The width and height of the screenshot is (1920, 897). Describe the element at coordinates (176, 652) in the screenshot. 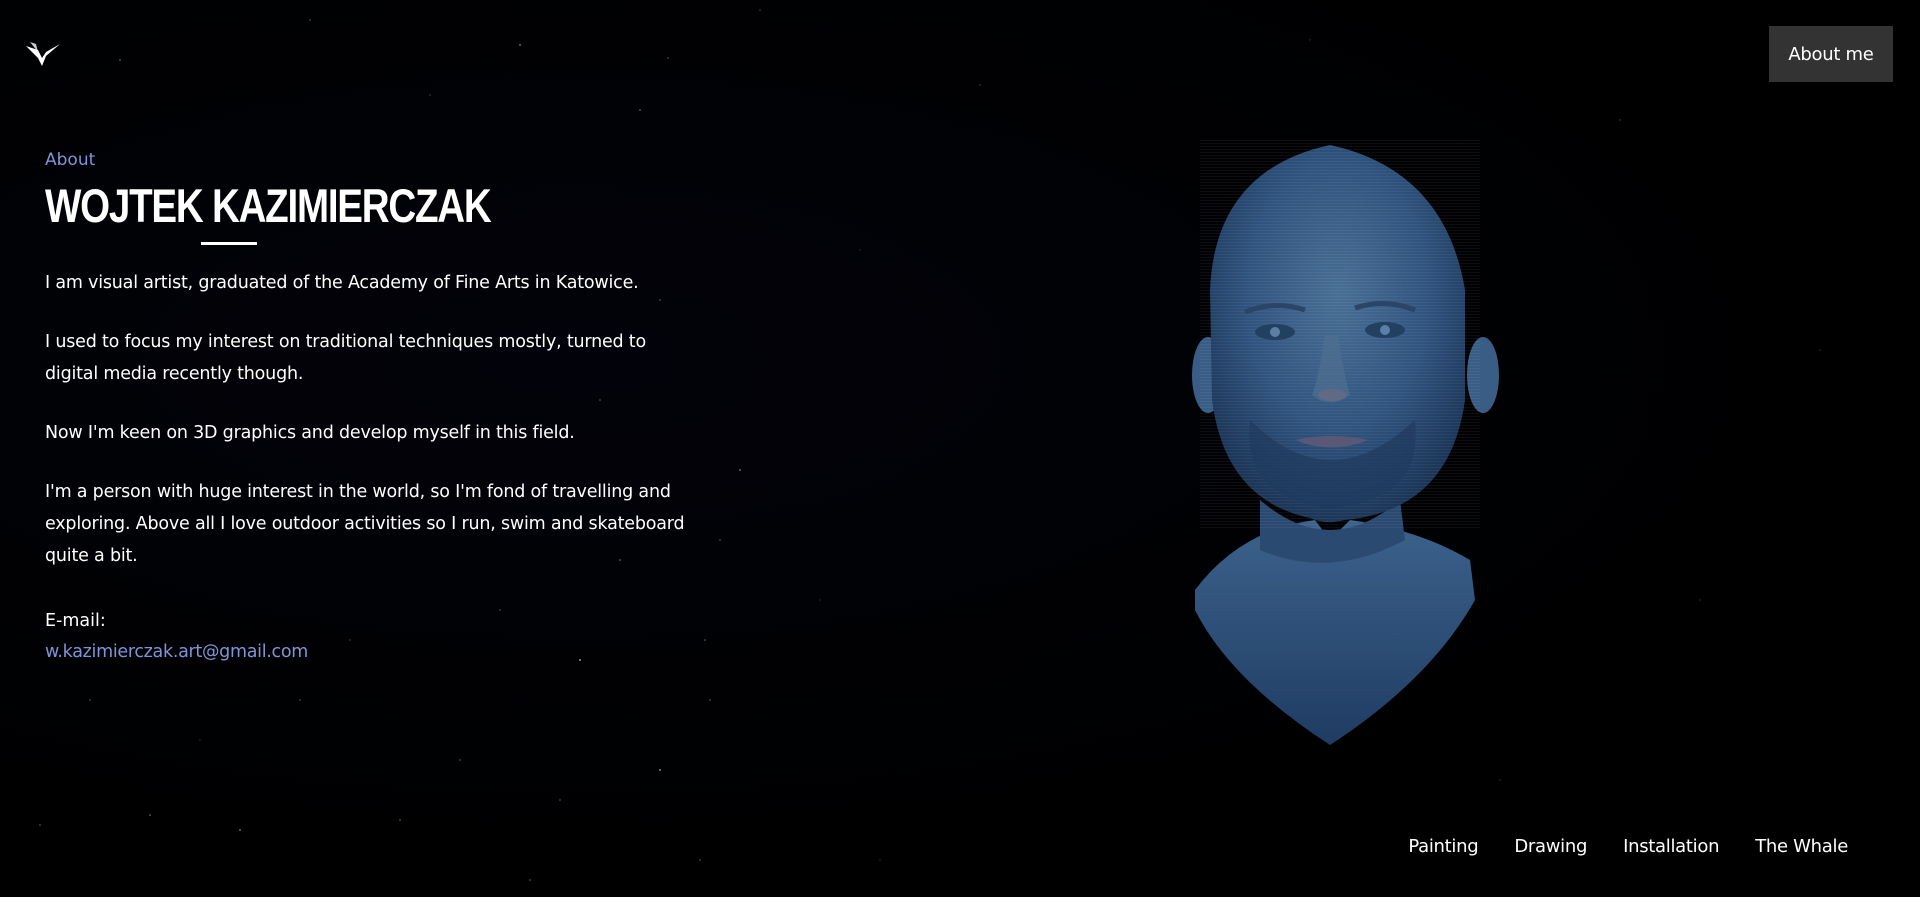

I see `email-link: w.kazimierczak.art@gmail.com` at that location.